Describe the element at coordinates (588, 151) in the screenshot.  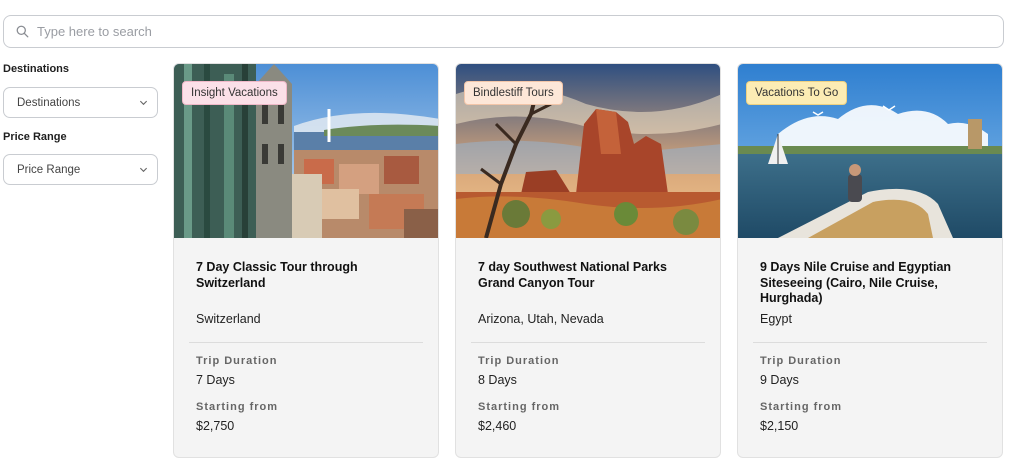
I see `tour-image-southwest: Bindlestiff Tours` at that location.